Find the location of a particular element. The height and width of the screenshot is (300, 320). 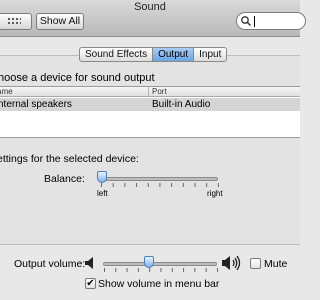

search-icon is located at coordinates (246, 21).